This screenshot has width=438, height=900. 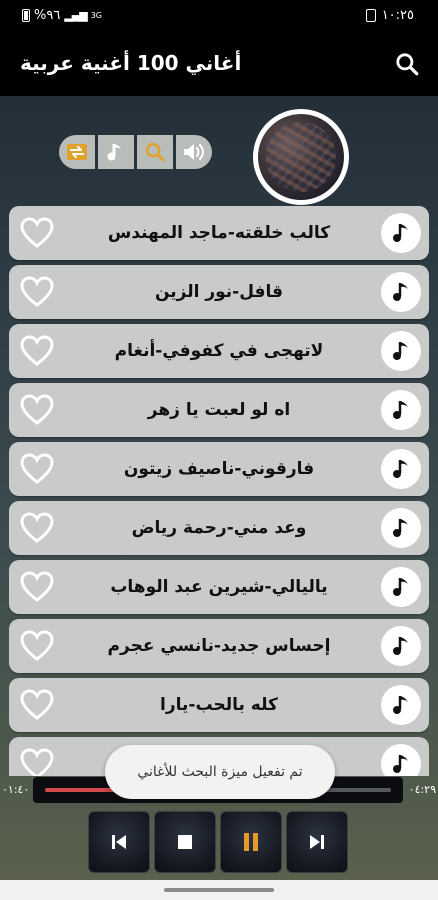 I want to click on next-icon, so click(x=317, y=842).